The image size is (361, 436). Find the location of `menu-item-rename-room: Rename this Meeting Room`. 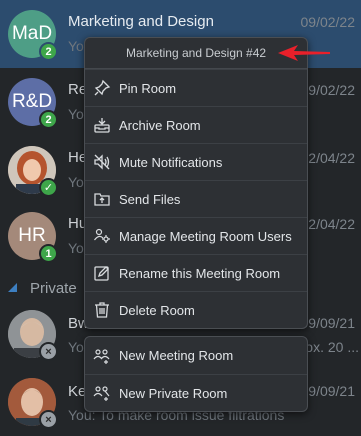

menu-item-rename-room: Rename this Meeting Room is located at coordinates (196, 272).